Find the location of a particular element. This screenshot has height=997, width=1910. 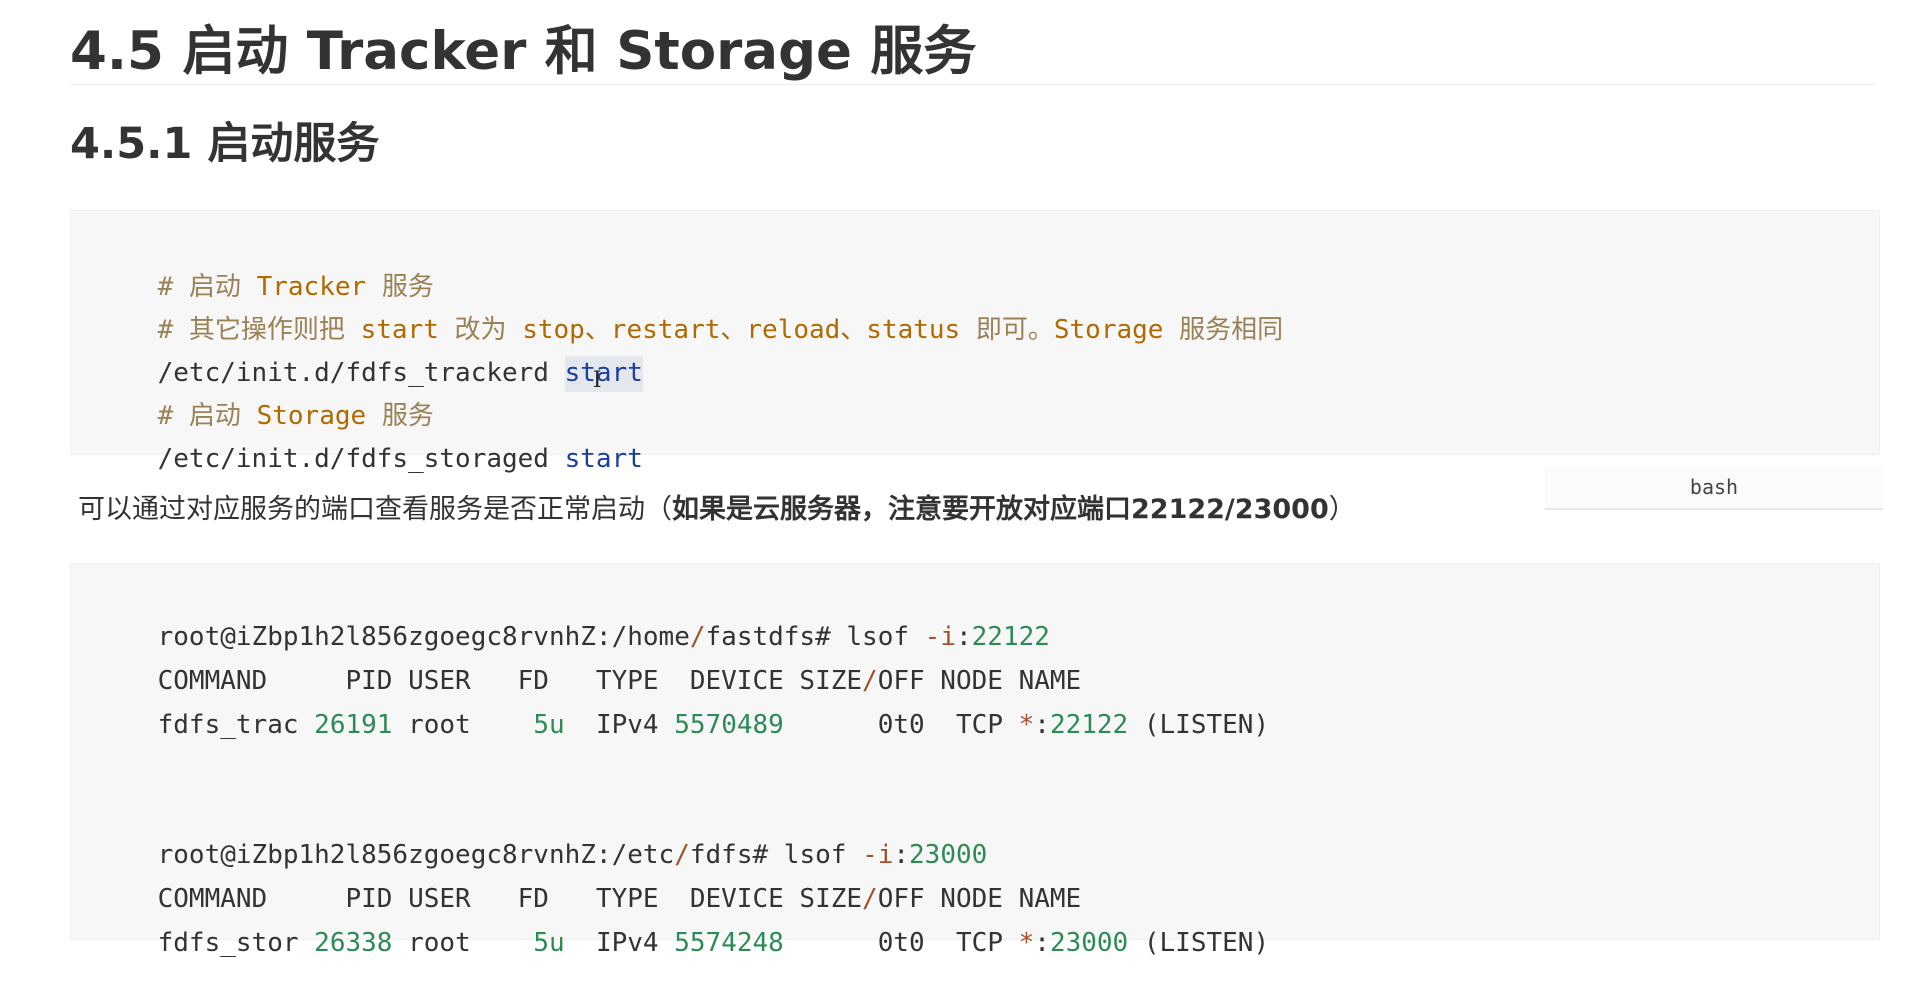

row-pid: 26338 is located at coordinates (353, 943).